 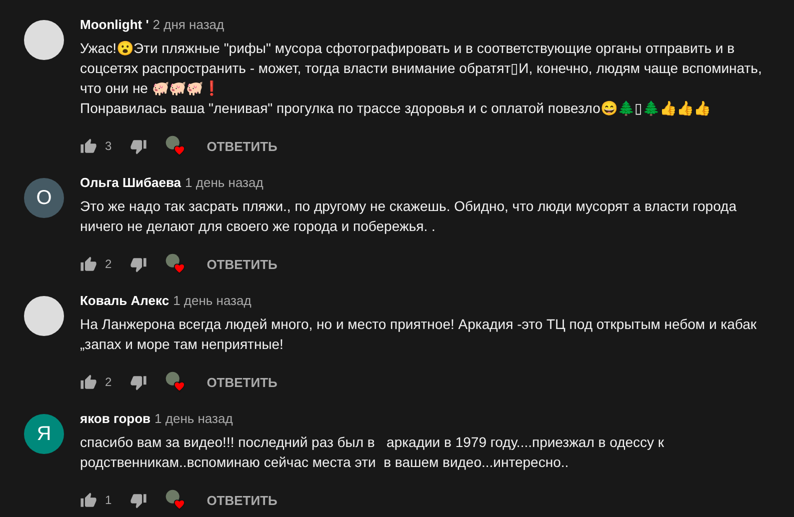 I want to click on avatar: Я, so click(x=44, y=434).